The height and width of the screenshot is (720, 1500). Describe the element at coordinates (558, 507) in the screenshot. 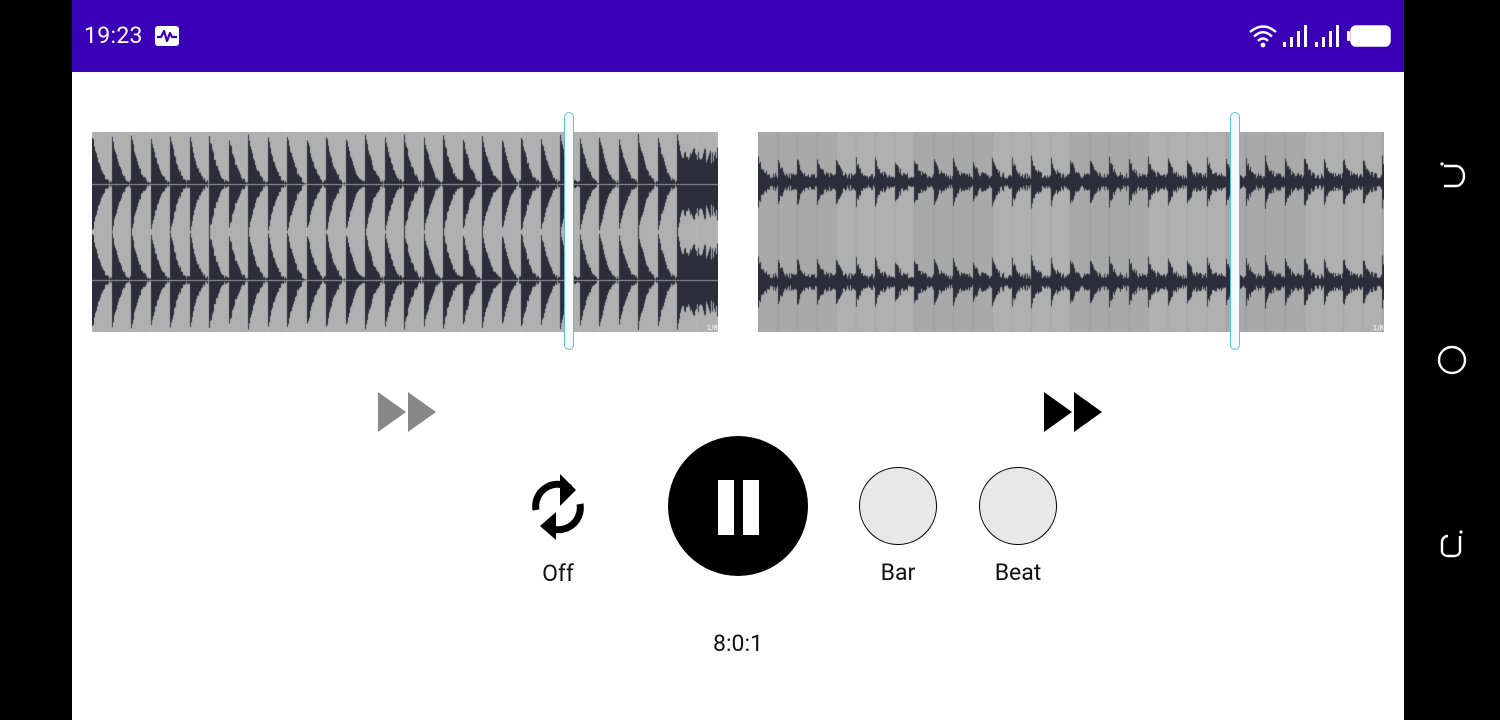

I see `repeat-icon` at that location.